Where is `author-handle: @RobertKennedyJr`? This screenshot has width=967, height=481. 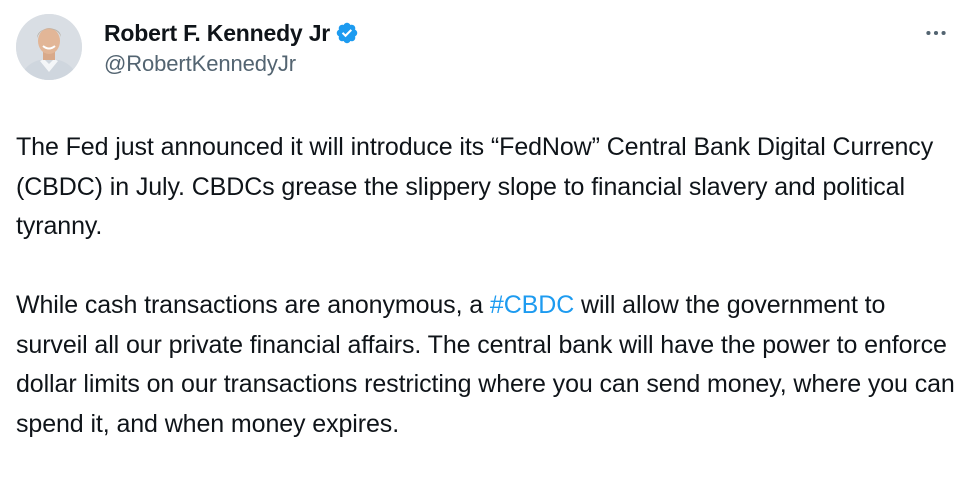
author-handle: @RobertKennedyJr is located at coordinates (231, 64).